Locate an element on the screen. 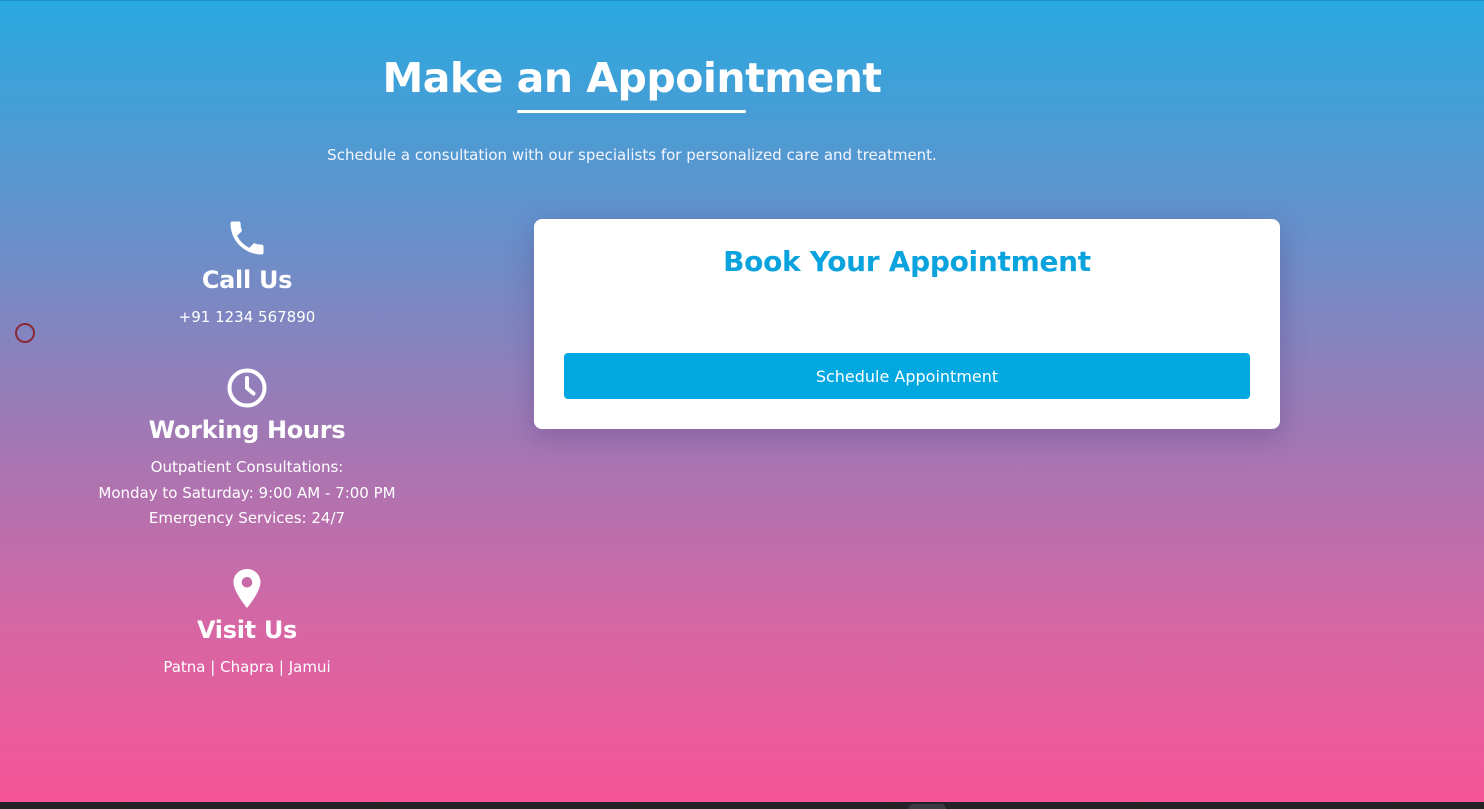 This screenshot has width=1484, height=809. visit-us-block: Visit Us Patna | Chapra | Jamui is located at coordinates (247, 623).